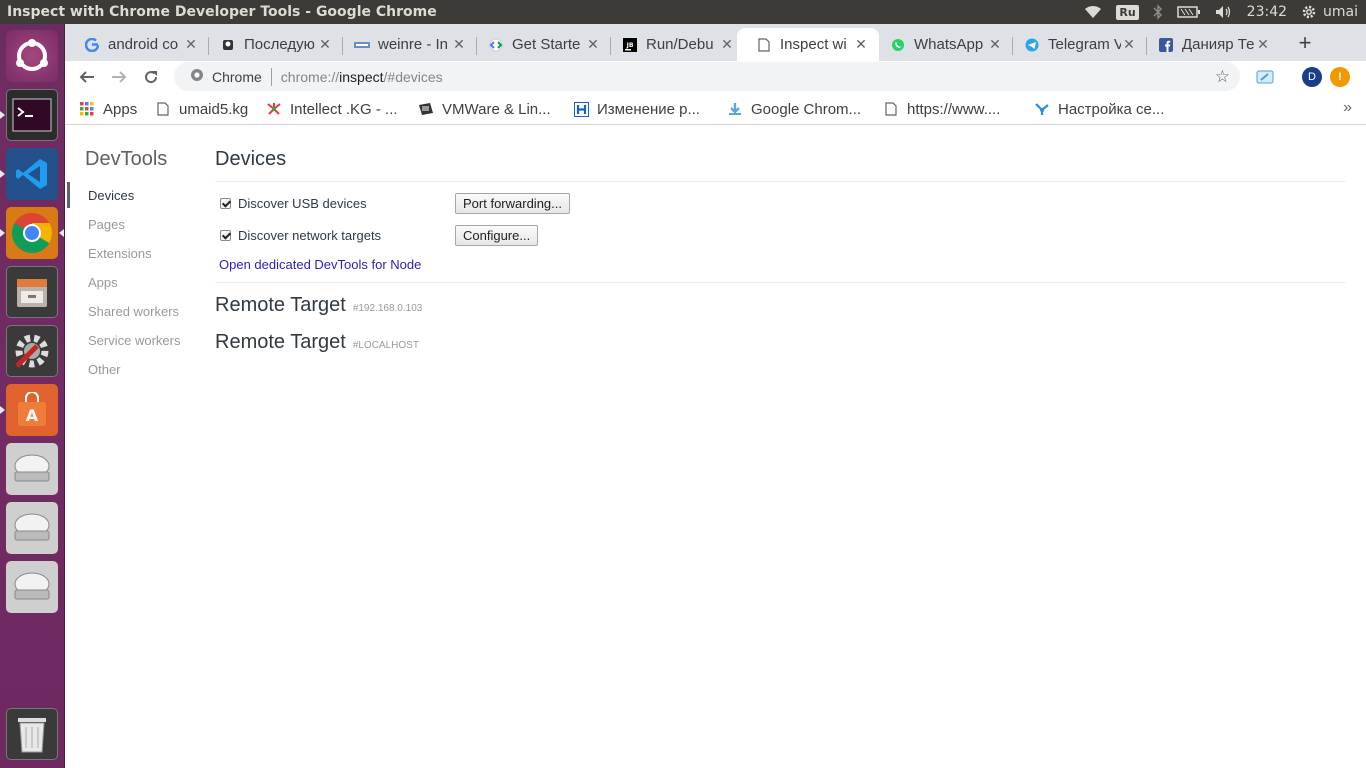 This screenshot has width=1366, height=768. Describe the element at coordinates (1093, 12) in the screenshot. I see `wifi-icon` at that location.